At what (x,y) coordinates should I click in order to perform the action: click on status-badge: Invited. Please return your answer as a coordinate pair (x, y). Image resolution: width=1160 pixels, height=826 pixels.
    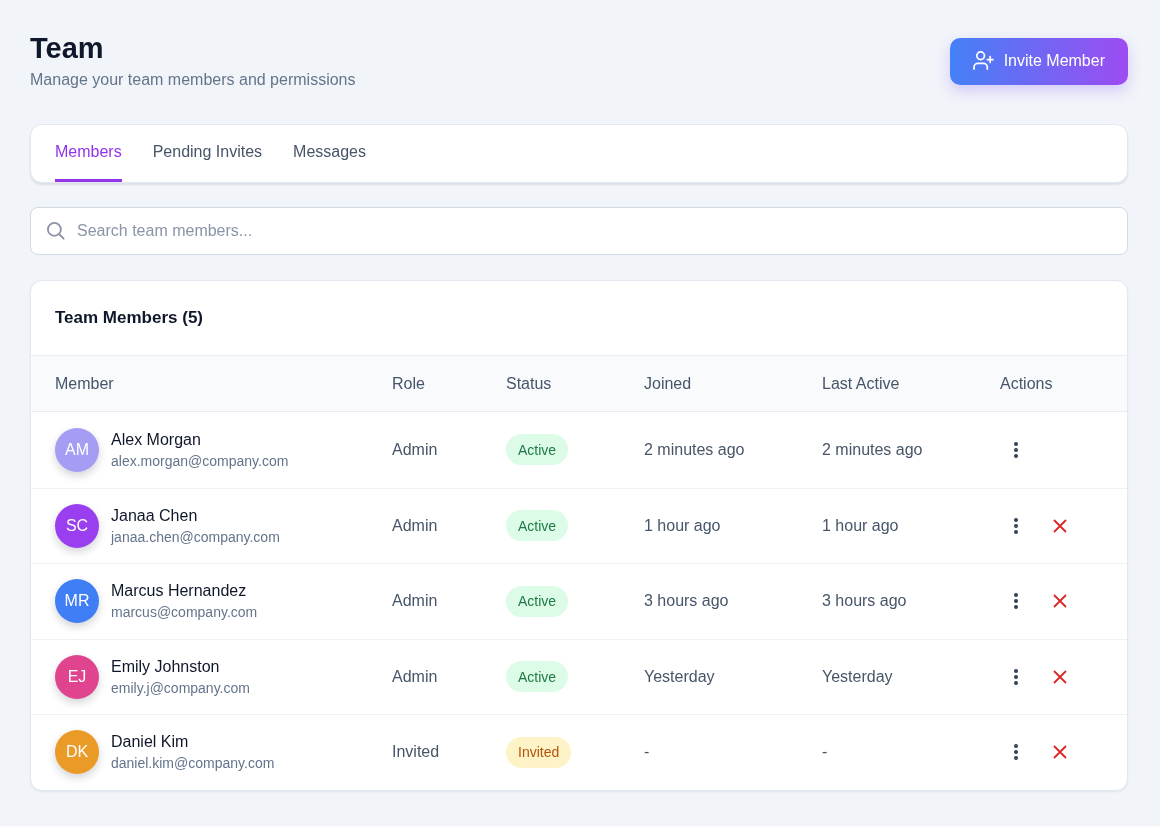
    Looking at the image, I should click on (539, 752).